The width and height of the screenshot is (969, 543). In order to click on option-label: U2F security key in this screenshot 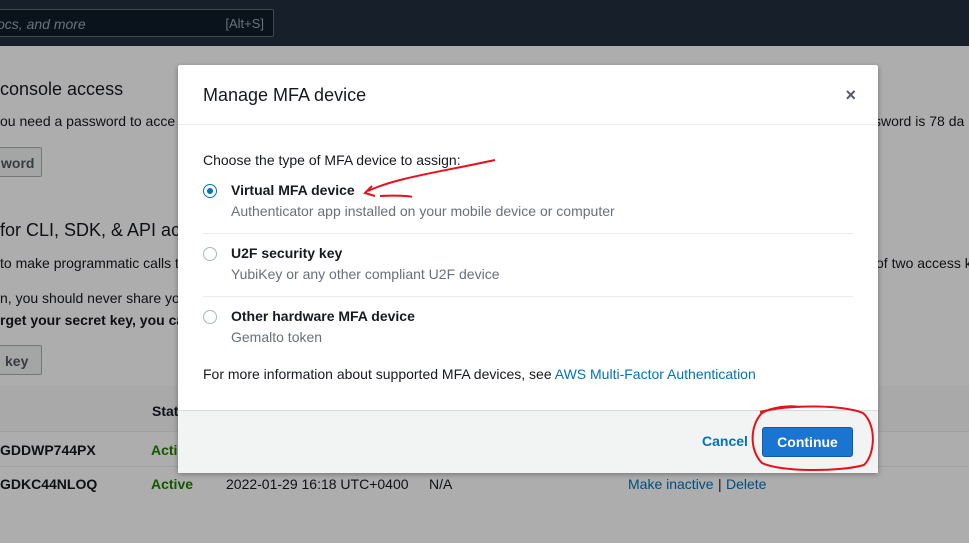, I will do `click(287, 253)`.